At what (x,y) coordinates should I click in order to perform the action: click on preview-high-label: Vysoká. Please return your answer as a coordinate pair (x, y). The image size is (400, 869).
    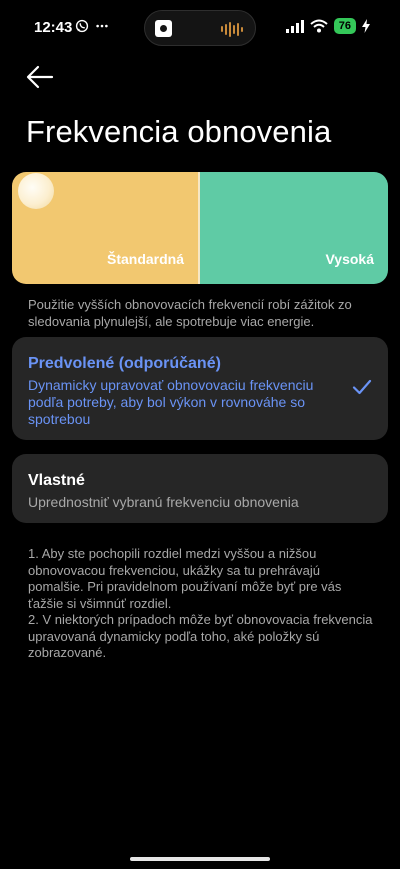
    Looking at the image, I should click on (349, 259).